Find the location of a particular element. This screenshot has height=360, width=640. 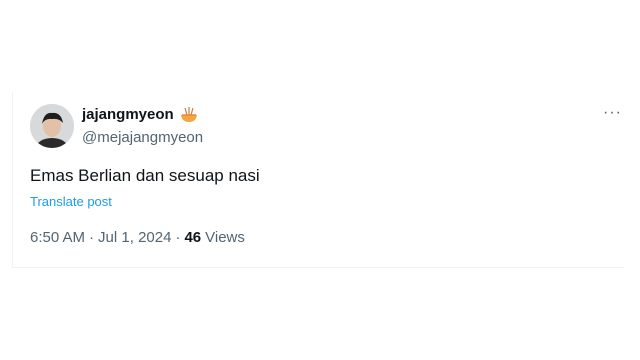

views-label: Views is located at coordinates (225, 237).